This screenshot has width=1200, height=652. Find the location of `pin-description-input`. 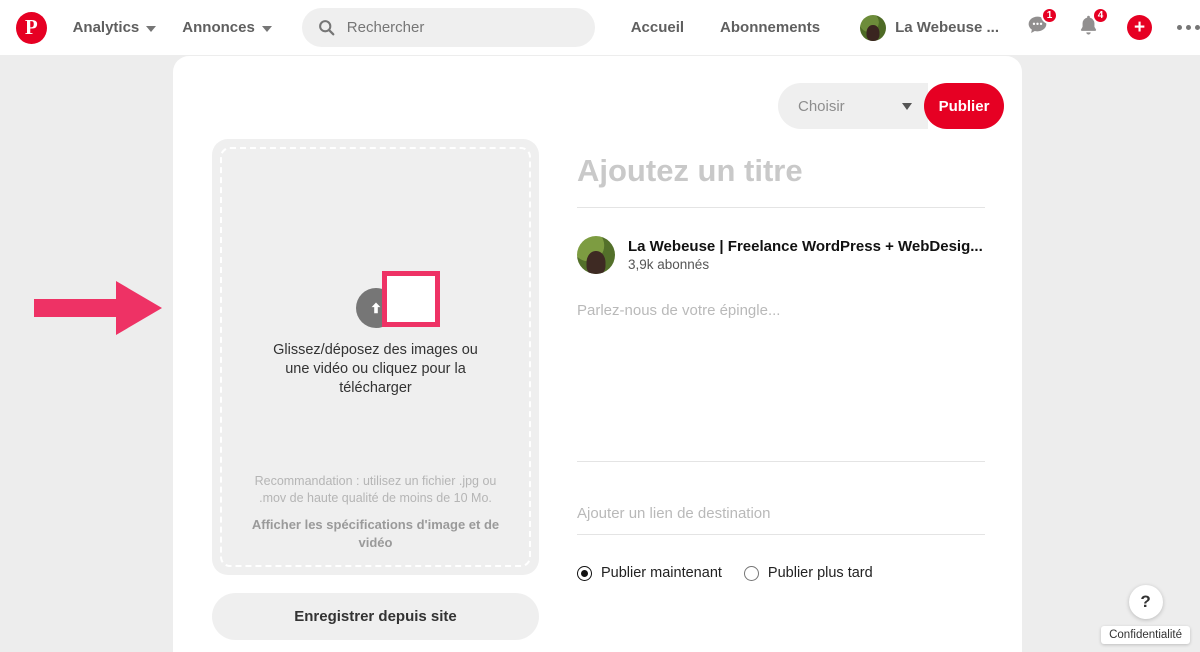

pin-description-input is located at coordinates (781, 382).